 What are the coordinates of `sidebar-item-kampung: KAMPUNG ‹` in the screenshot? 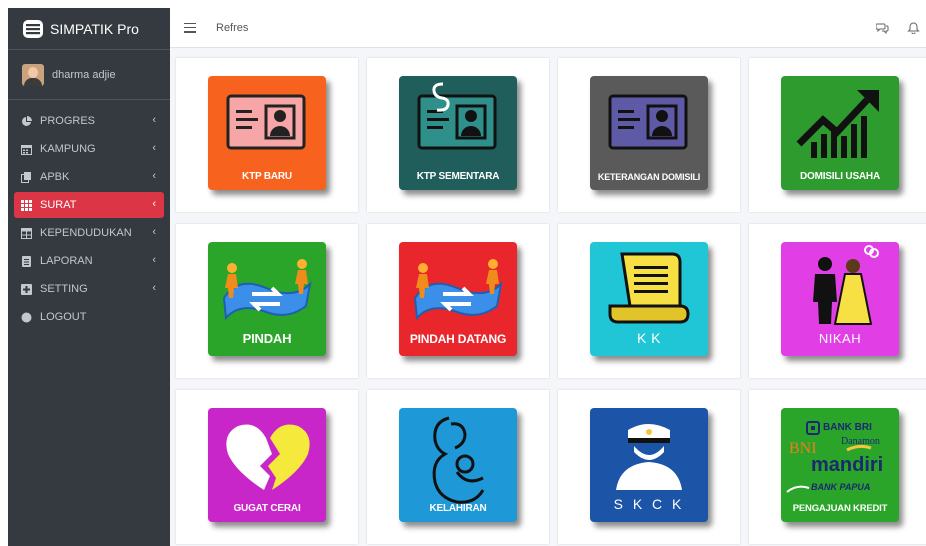 It's located at (89, 149).